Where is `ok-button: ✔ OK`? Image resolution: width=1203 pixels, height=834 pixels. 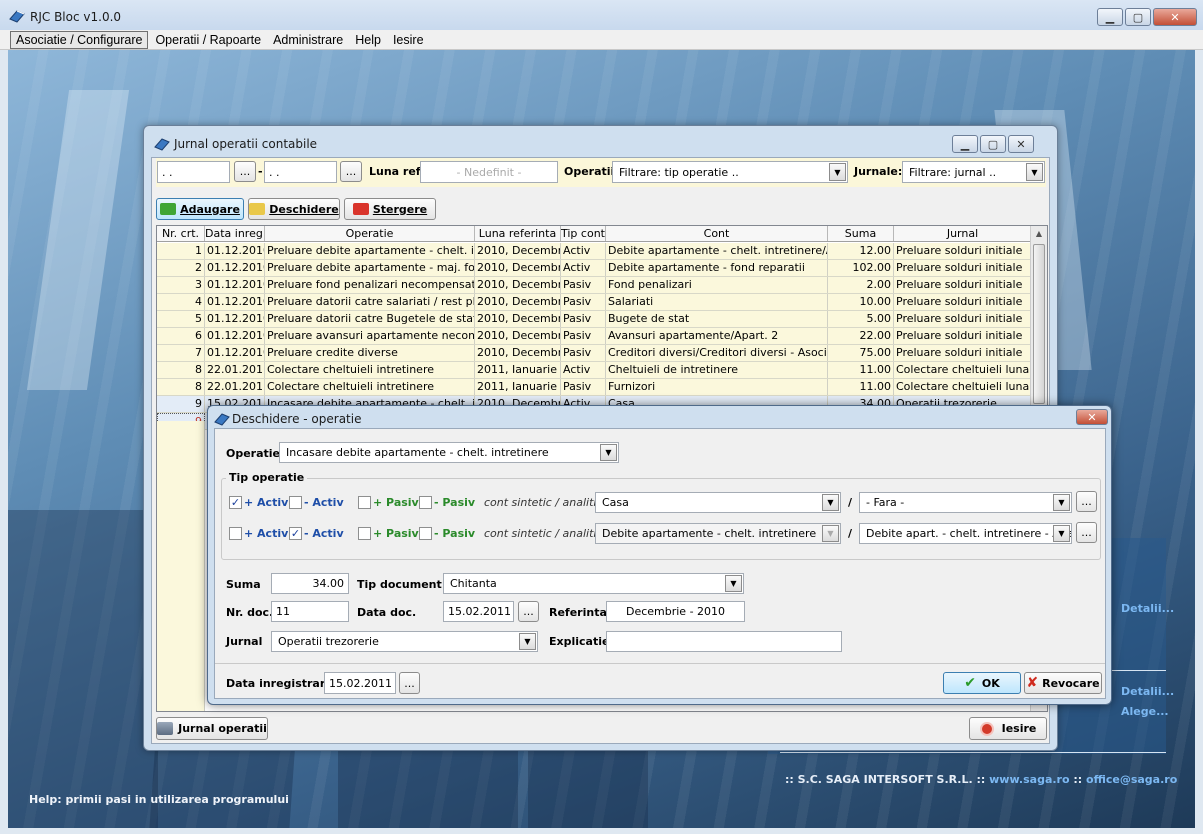
ok-button: ✔ OK is located at coordinates (982, 683).